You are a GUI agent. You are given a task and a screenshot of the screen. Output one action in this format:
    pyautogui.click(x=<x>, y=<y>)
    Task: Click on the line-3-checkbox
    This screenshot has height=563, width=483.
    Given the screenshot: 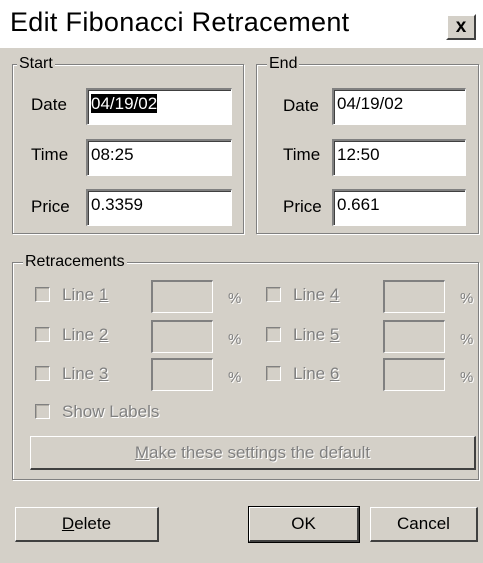 What is the action you would take?
    pyautogui.click(x=42, y=373)
    